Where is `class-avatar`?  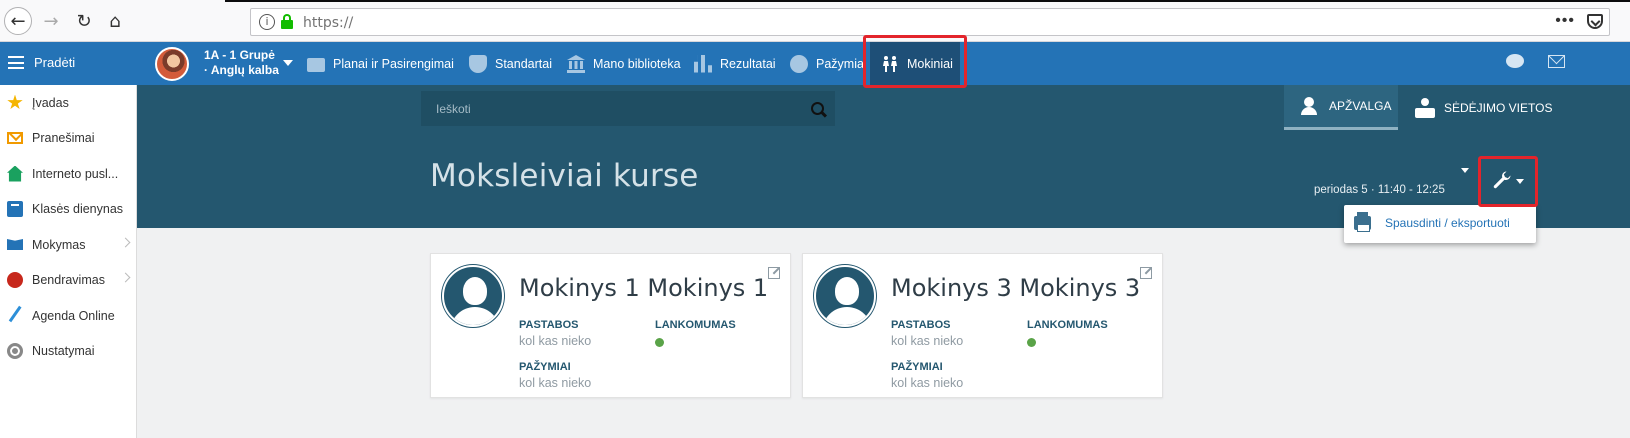 class-avatar is located at coordinates (172, 64).